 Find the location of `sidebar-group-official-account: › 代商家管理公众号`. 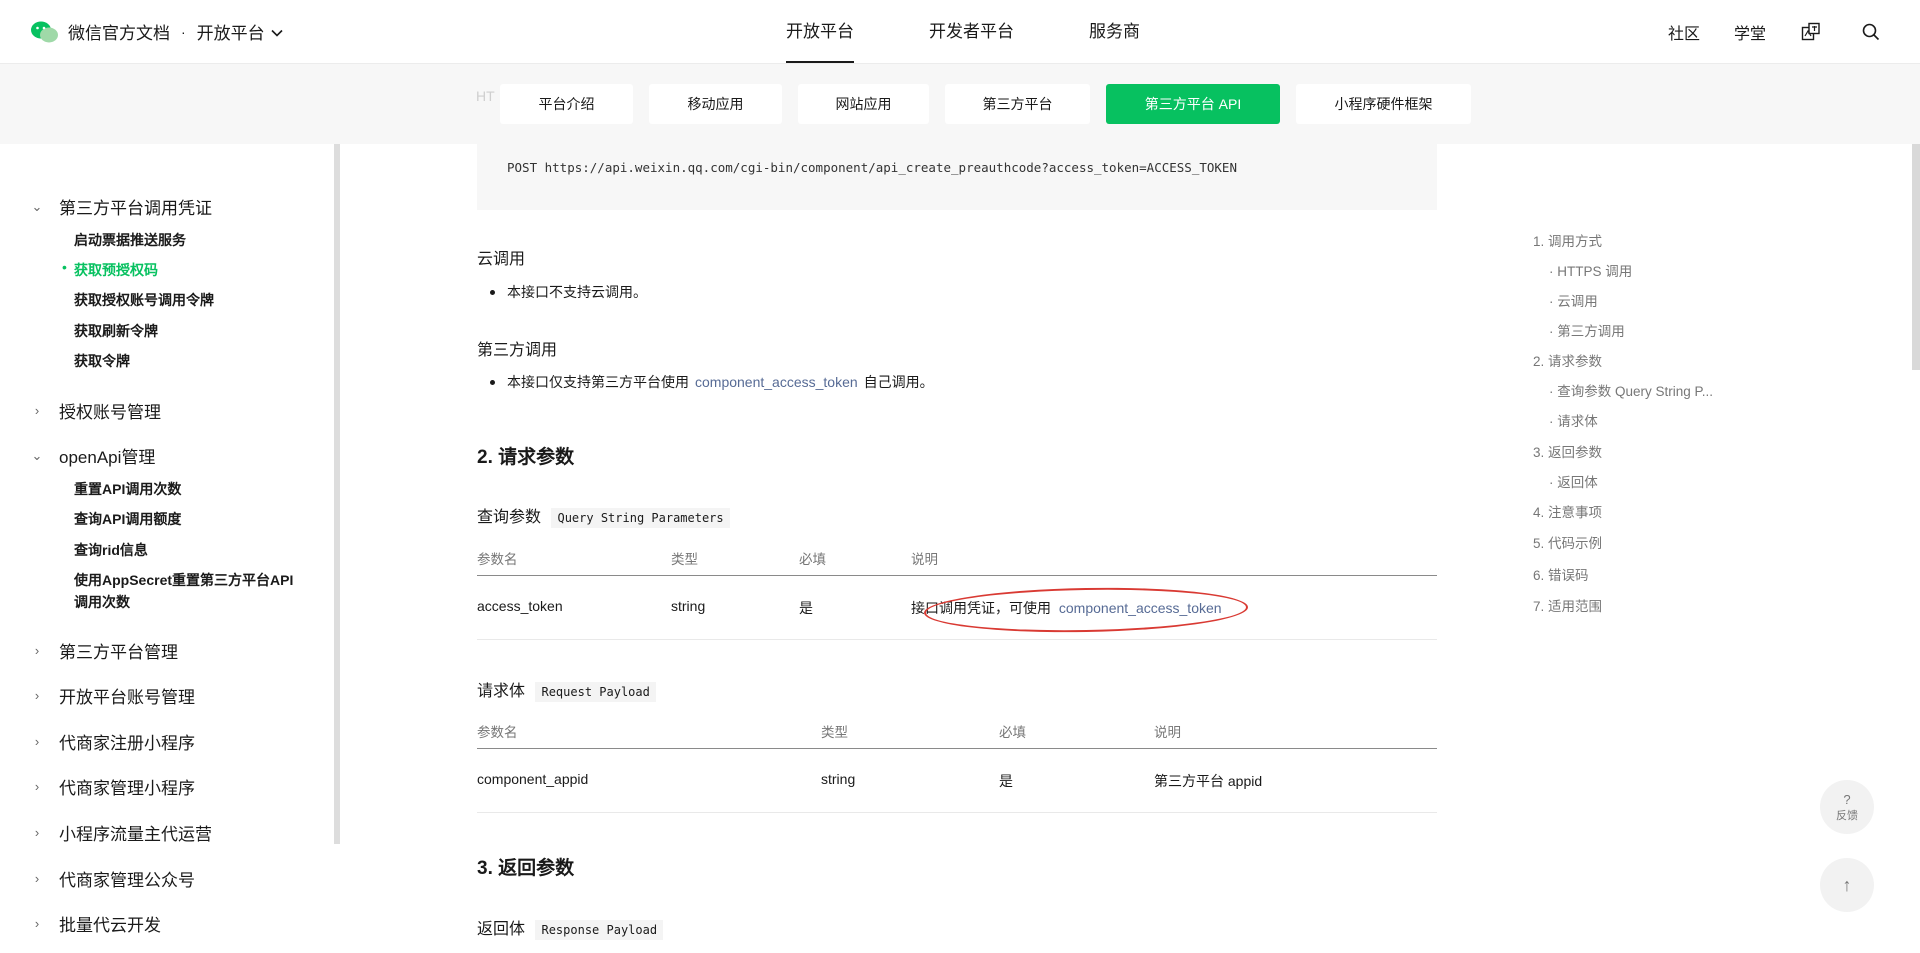

sidebar-group-official-account: › 代商家管理公众号 is located at coordinates (112, 878).